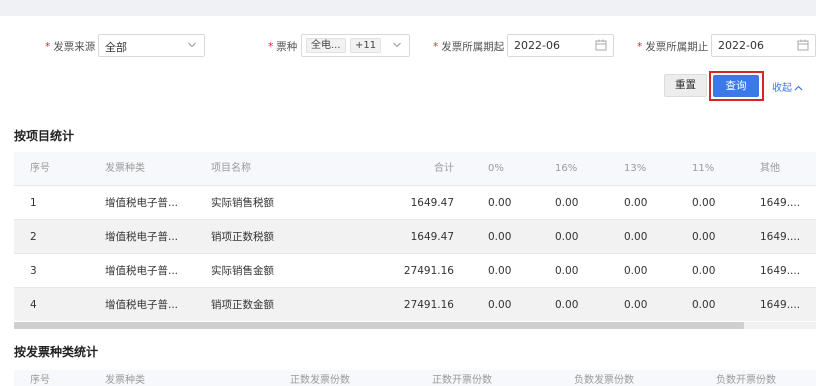 The height and width of the screenshot is (386, 816). I want to click on cell-item-name: 销项正数金额, so click(242, 305).